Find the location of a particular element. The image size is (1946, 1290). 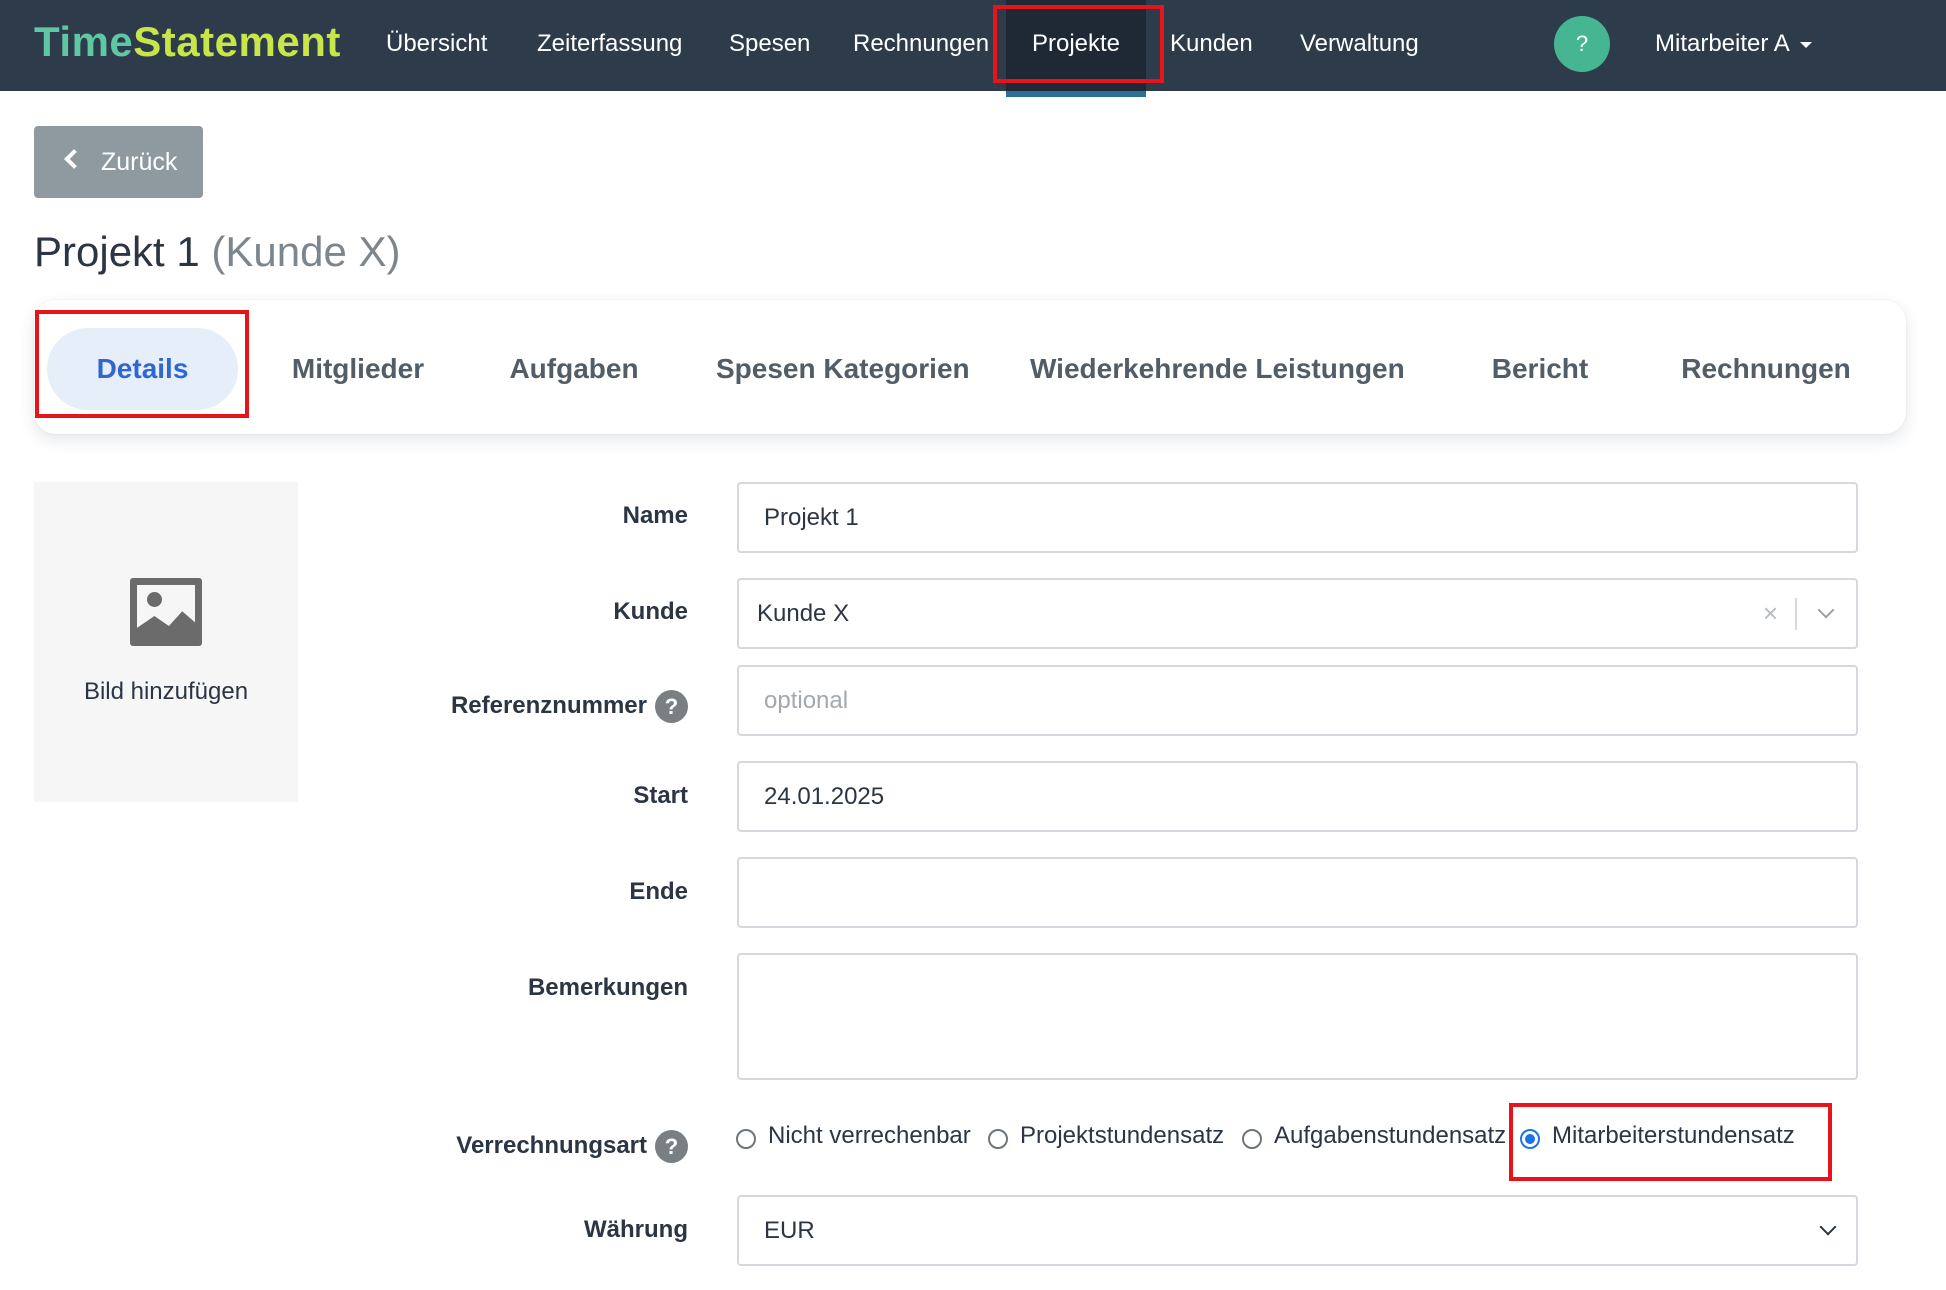

label-referenznummer: Referenznummer? is located at coordinates (569, 706).